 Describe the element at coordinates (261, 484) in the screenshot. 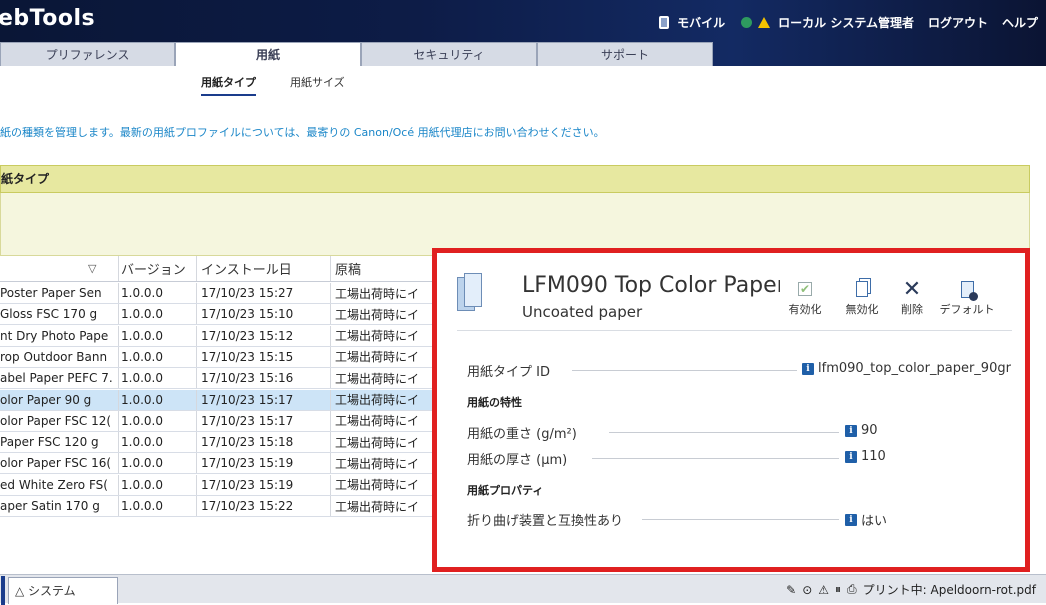

I see `install-date-cell: 17/10/23 15:19` at that location.